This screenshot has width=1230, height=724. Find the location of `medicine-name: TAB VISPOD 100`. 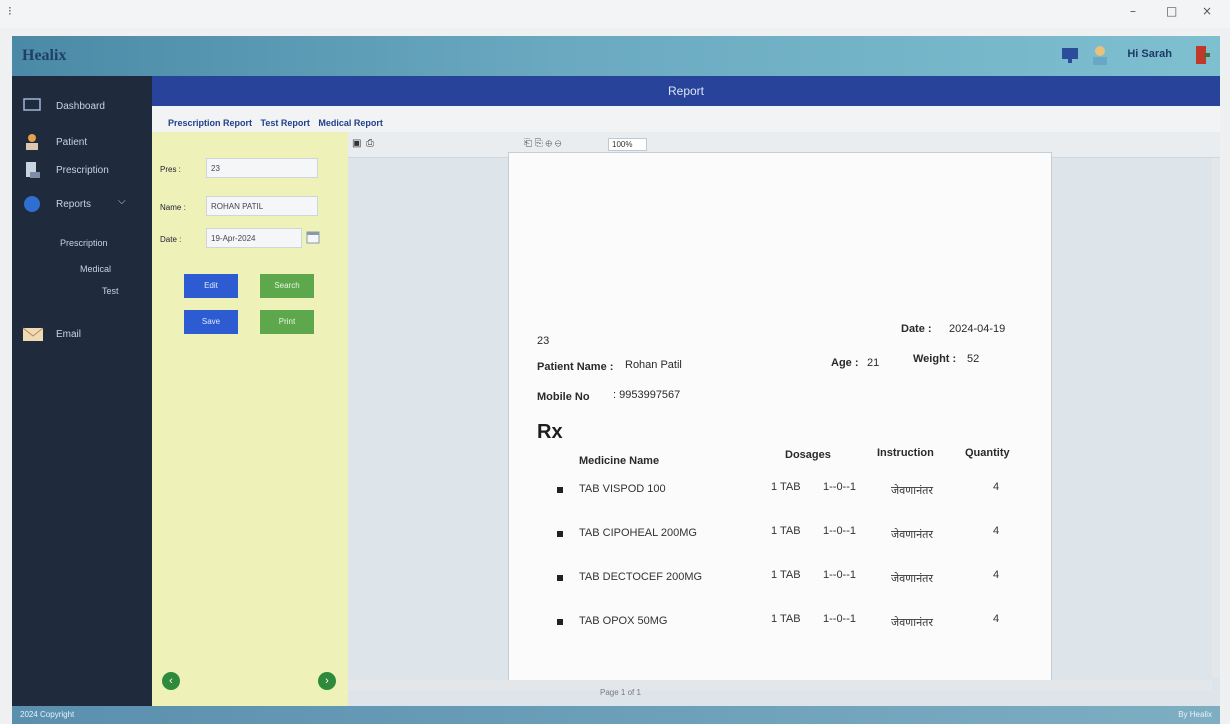

medicine-name: TAB VISPOD 100 is located at coordinates (622, 489).